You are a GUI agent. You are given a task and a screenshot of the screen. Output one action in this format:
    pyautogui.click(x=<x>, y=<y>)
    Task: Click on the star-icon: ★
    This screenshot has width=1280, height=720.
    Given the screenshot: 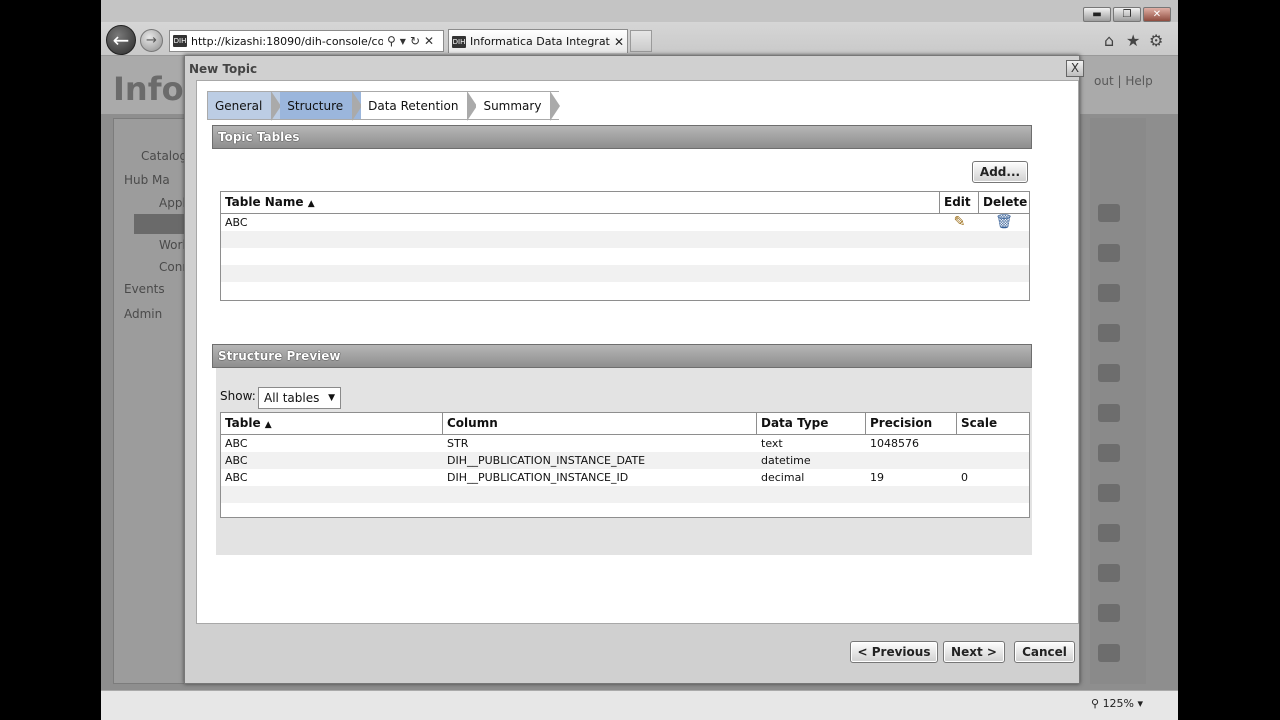 What is the action you would take?
    pyautogui.click(x=1133, y=40)
    